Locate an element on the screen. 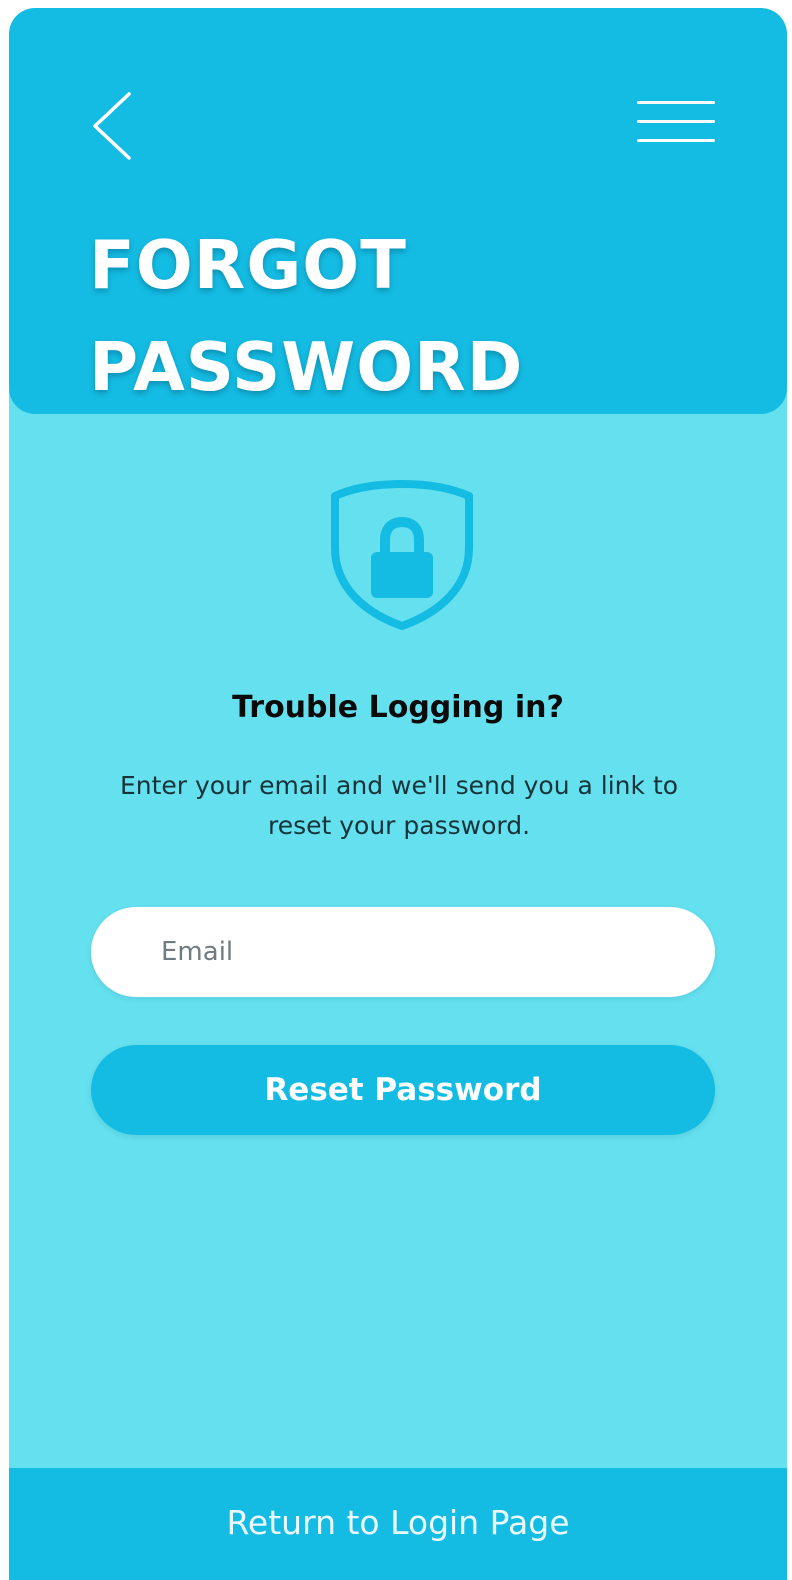 The image size is (792, 1580). reset-password-button: Reset Password is located at coordinates (403, 1090).